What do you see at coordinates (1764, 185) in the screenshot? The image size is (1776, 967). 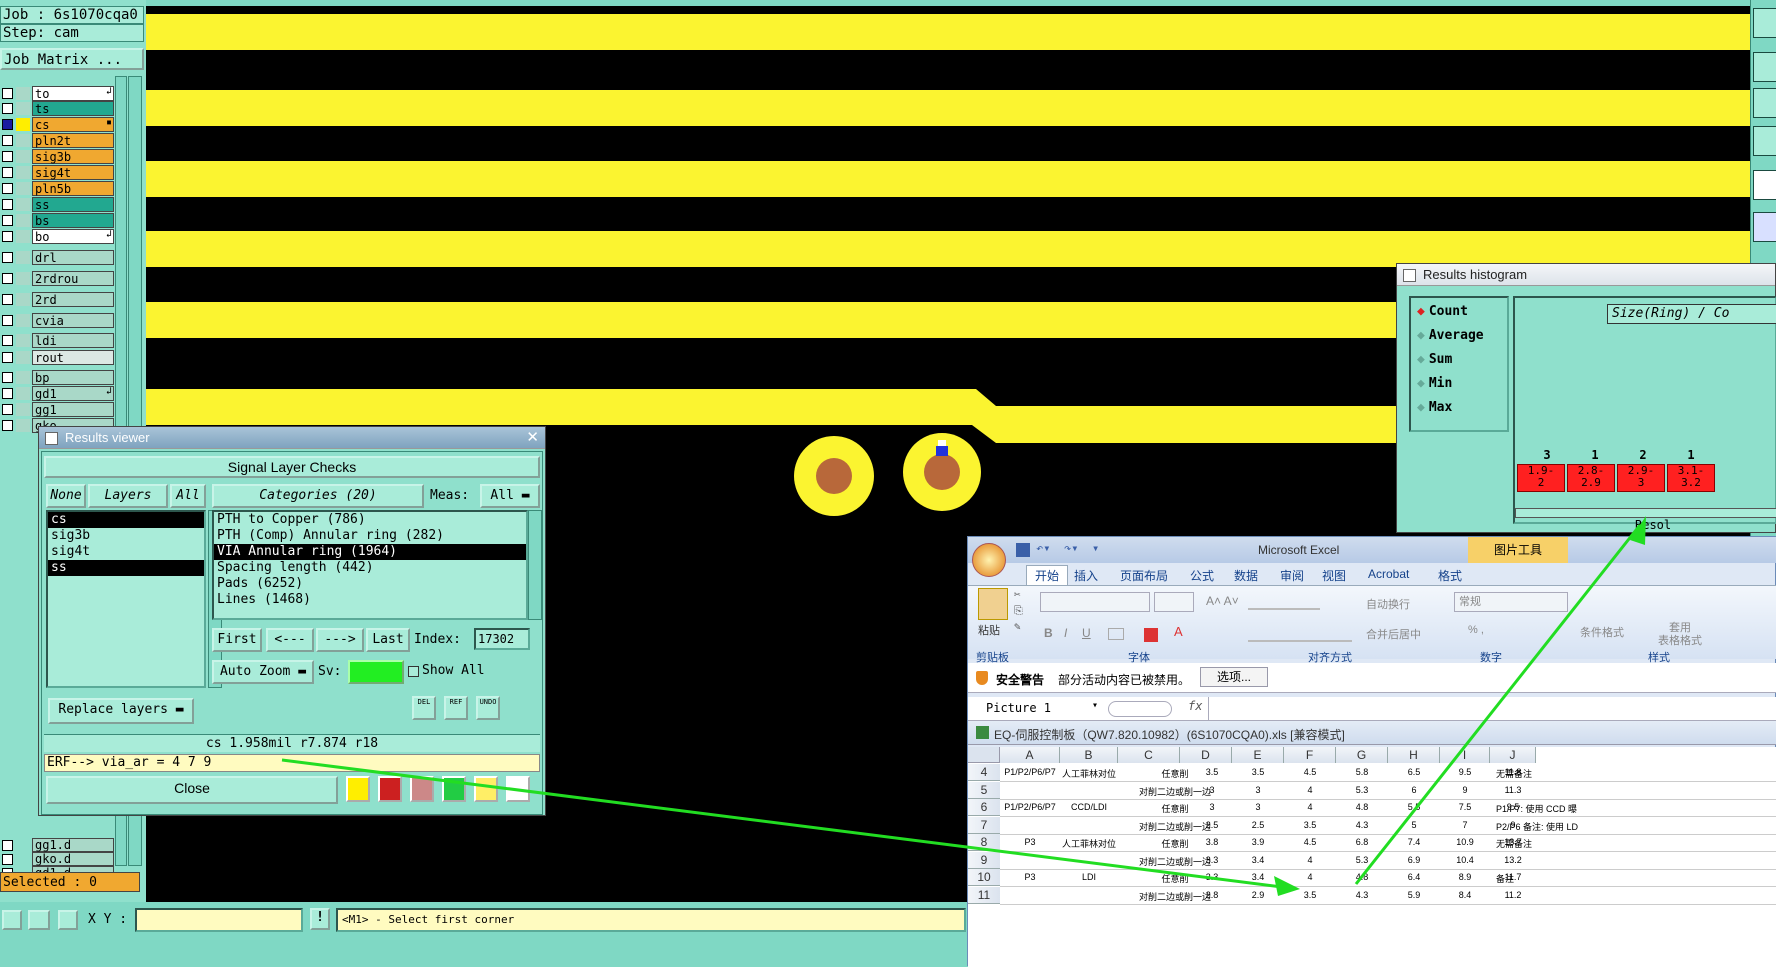 I see `snap-icon` at bounding box center [1764, 185].